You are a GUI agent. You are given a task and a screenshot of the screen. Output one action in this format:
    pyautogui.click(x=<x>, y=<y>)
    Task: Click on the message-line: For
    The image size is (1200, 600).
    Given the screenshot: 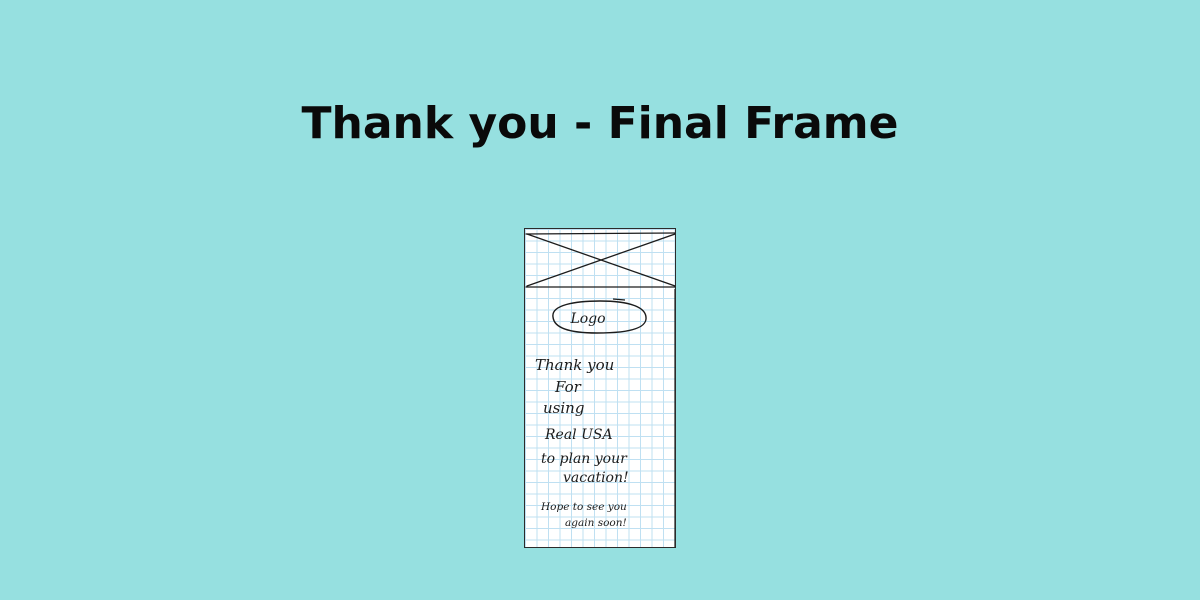 What is the action you would take?
    pyautogui.click(x=568, y=387)
    